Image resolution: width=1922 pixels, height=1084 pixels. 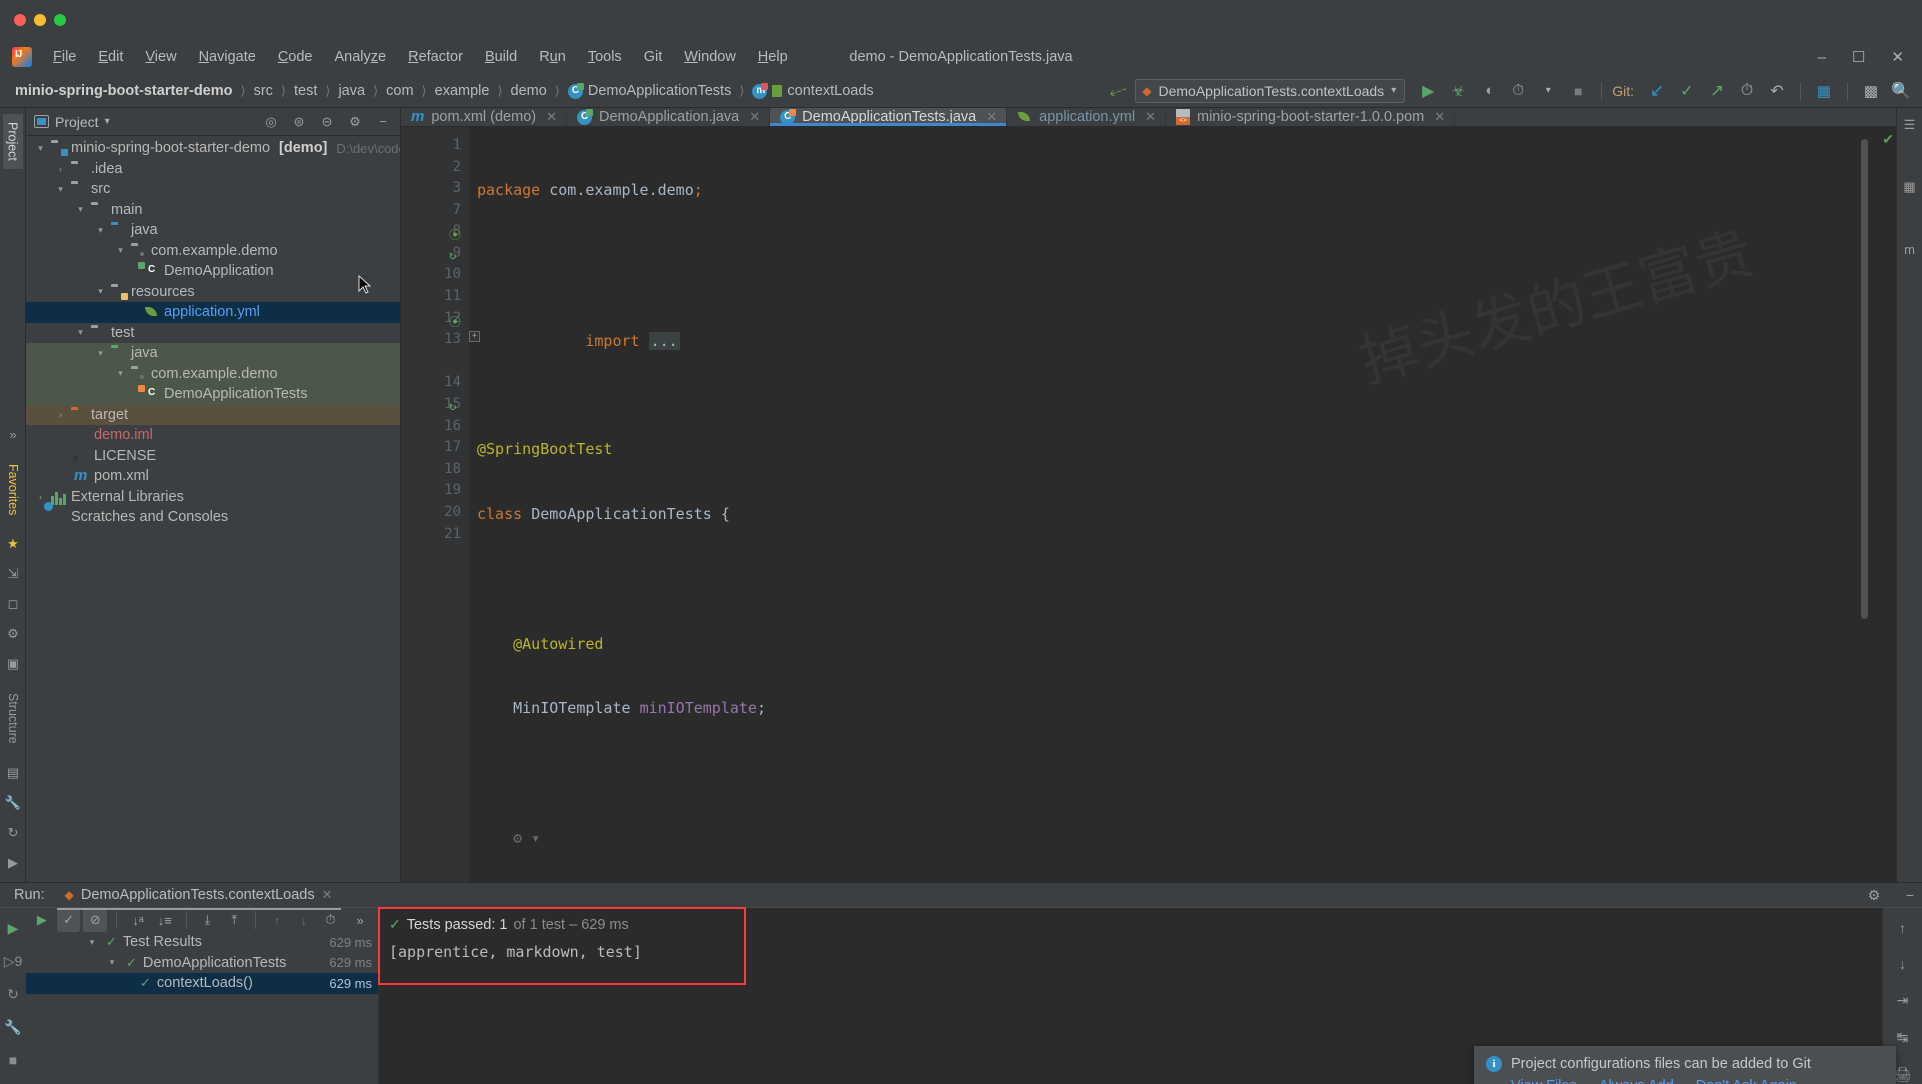 I want to click on soft-wrap-icon: ⇥, so click(x=1903, y=1000).